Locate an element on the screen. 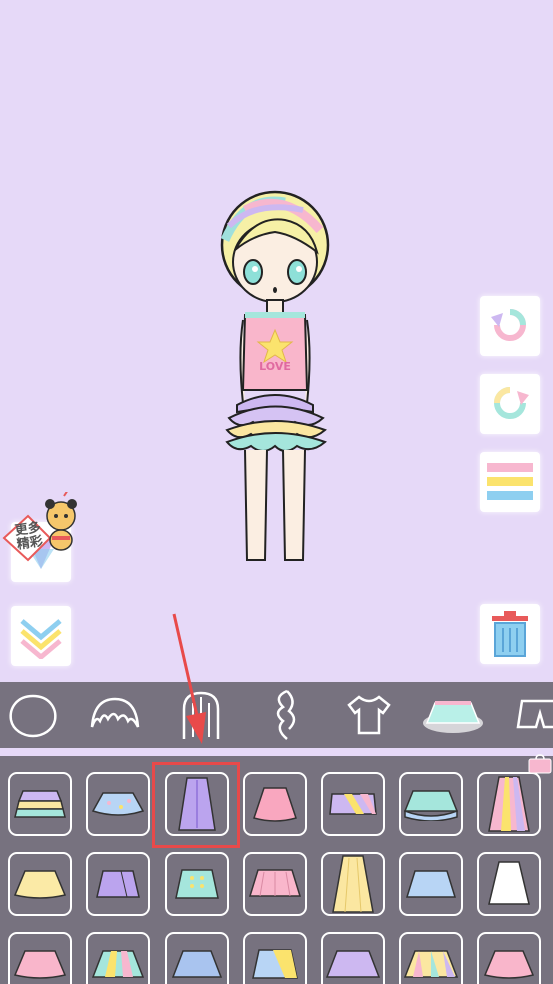  item-pink-flare-skirt is located at coordinates (275, 804).